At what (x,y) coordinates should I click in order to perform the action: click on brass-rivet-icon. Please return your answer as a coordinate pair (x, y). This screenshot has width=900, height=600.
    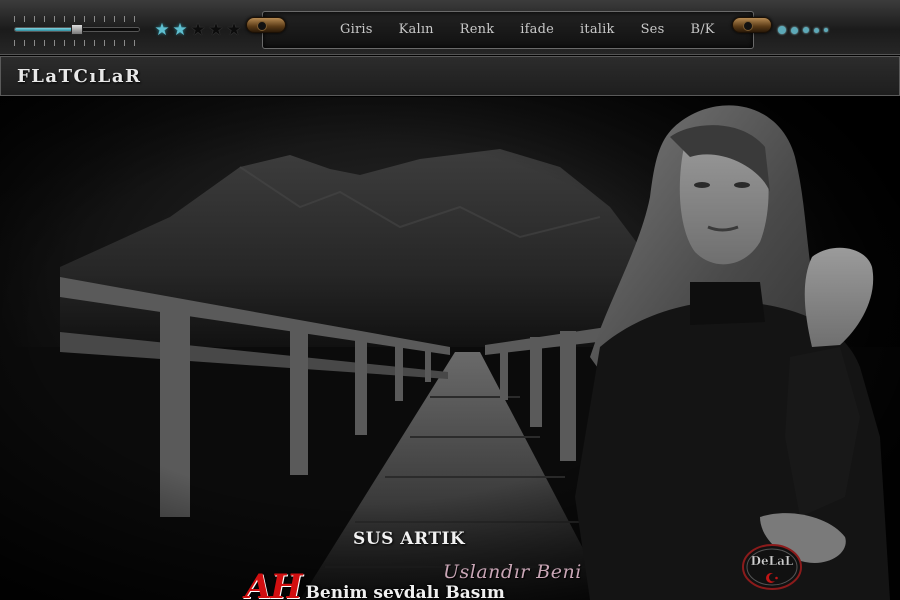
    Looking at the image, I should click on (266, 25).